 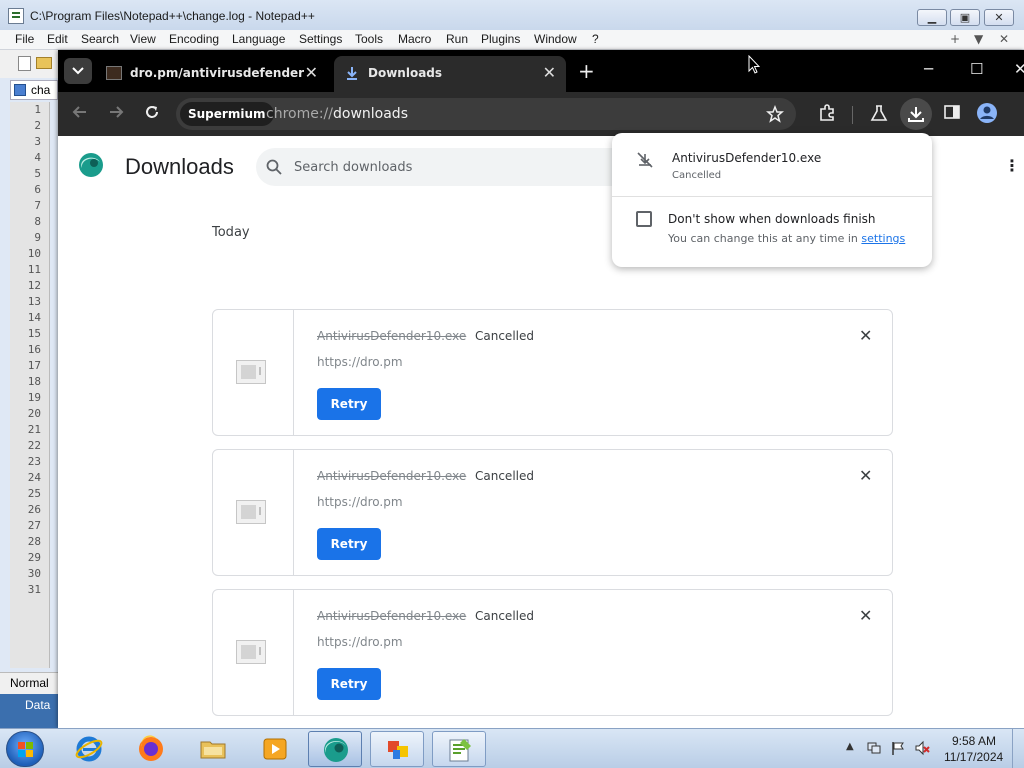 I want to click on menu-search: Search, so click(x=100, y=39).